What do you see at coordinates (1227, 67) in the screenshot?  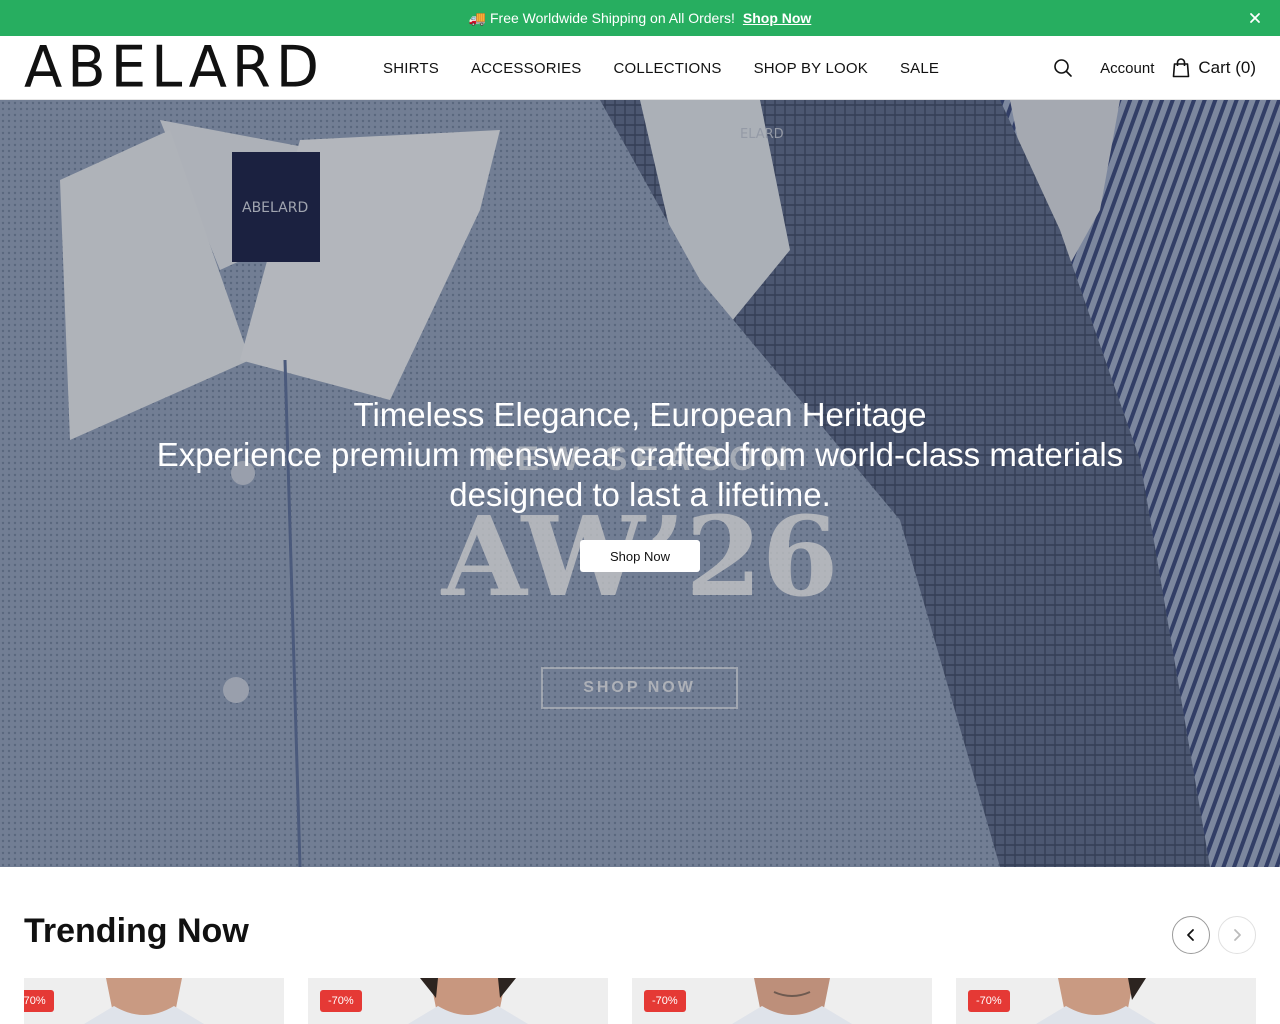 I see `cart-label: Cart (0)` at bounding box center [1227, 67].